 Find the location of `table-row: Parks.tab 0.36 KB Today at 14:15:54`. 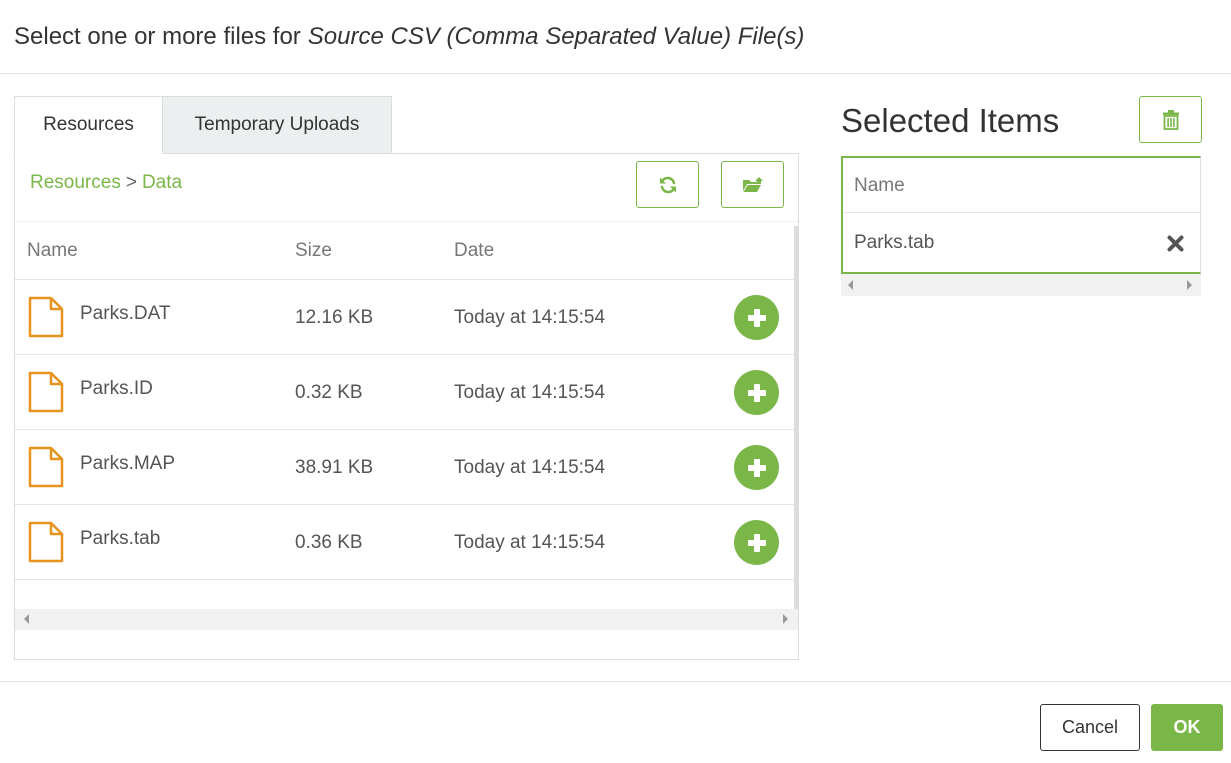

table-row: Parks.tab 0.36 KB Today at 14:15:54 is located at coordinates (405, 542).